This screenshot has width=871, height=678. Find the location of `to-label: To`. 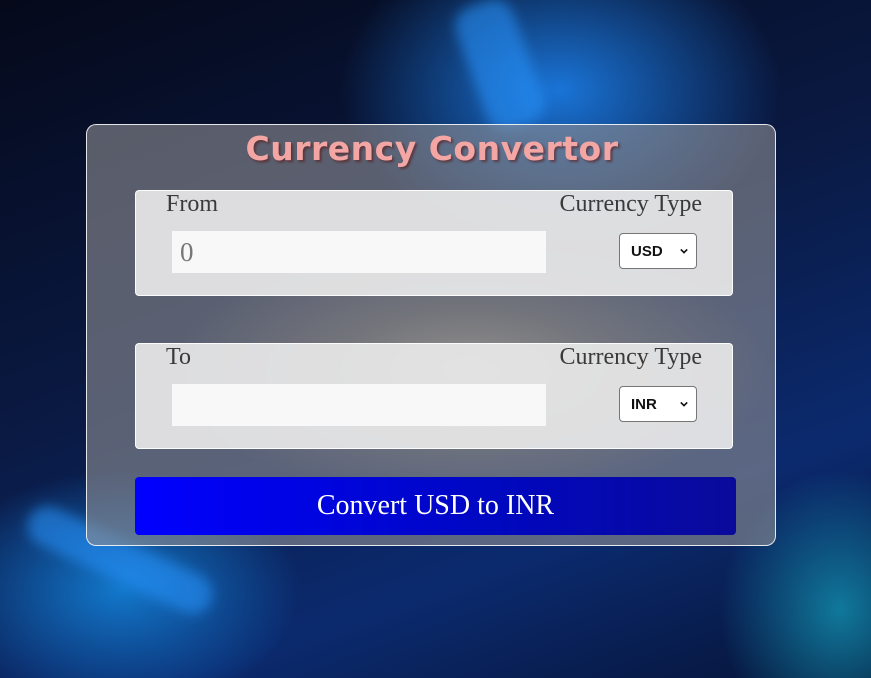

to-label: To is located at coordinates (178, 357).